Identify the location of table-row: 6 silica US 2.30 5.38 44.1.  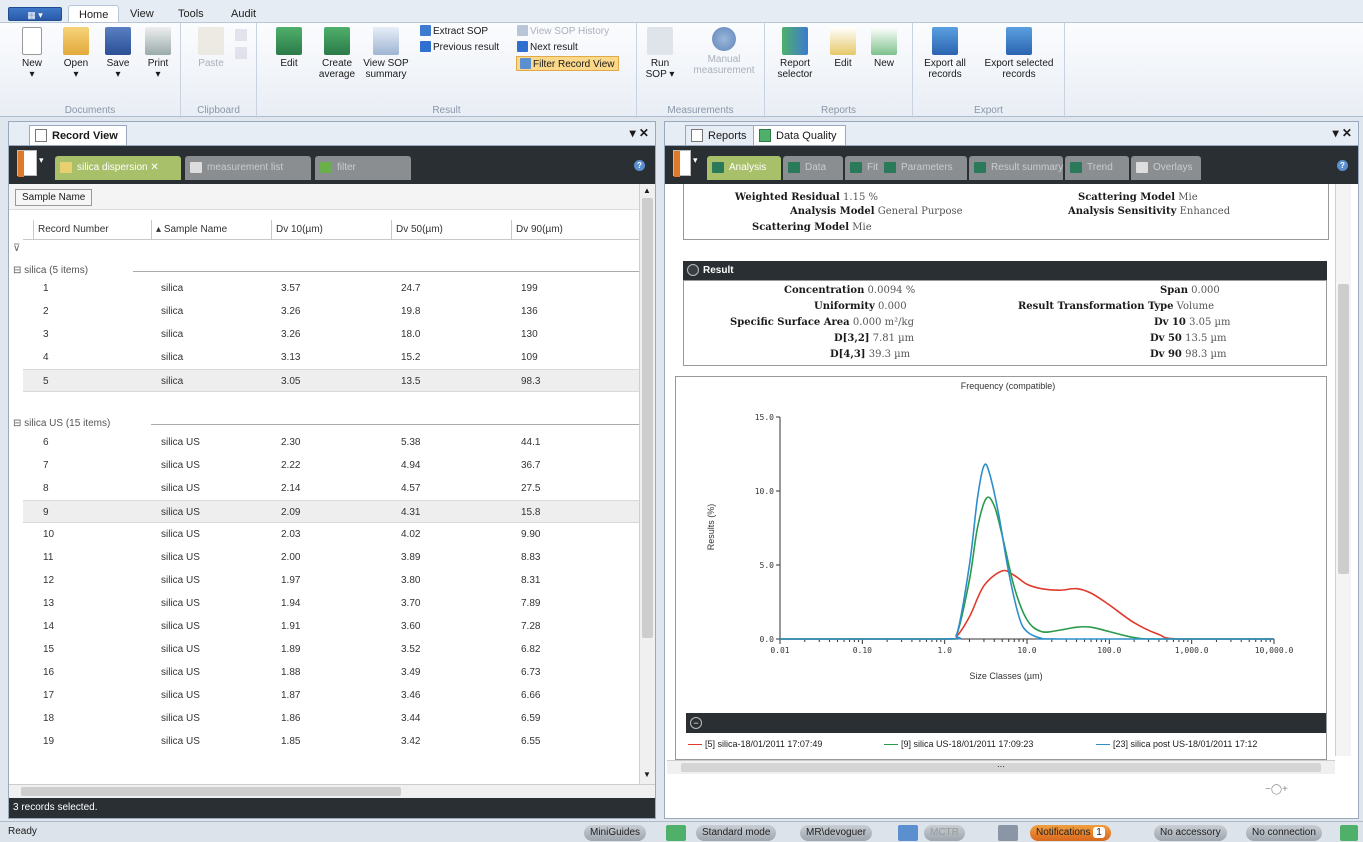
(334, 442).